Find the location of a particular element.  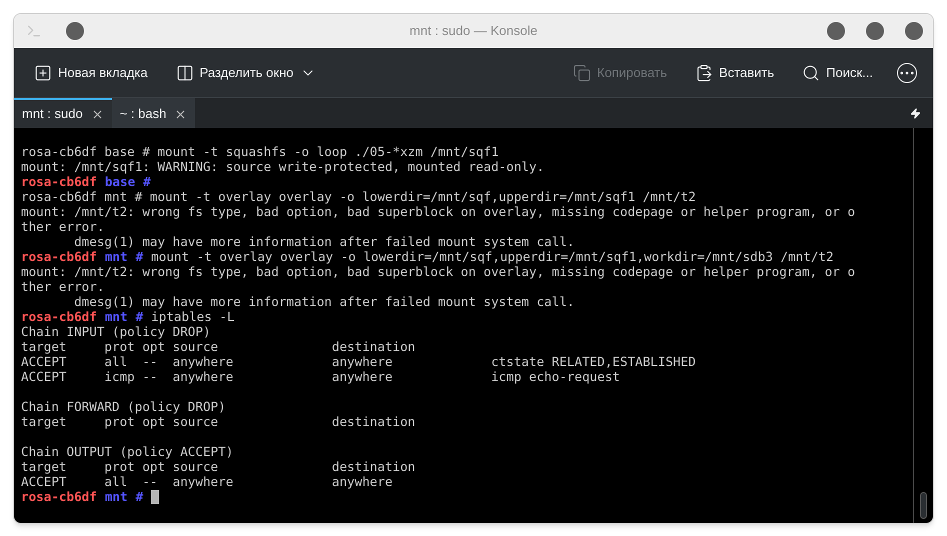

quick-commands-icon is located at coordinates (915, 113).